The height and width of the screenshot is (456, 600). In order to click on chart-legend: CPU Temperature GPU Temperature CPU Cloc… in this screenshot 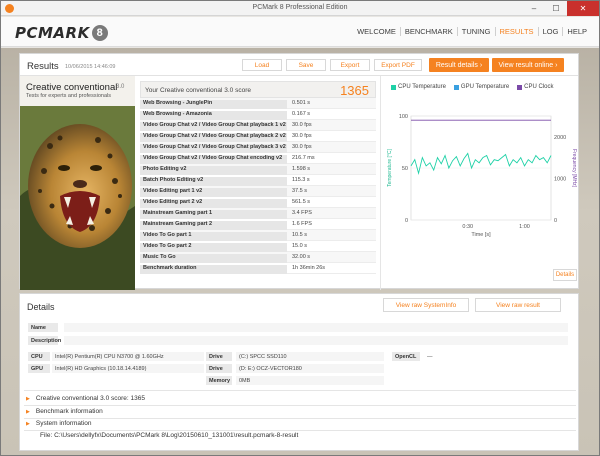, I will do `click(476, 87)`.